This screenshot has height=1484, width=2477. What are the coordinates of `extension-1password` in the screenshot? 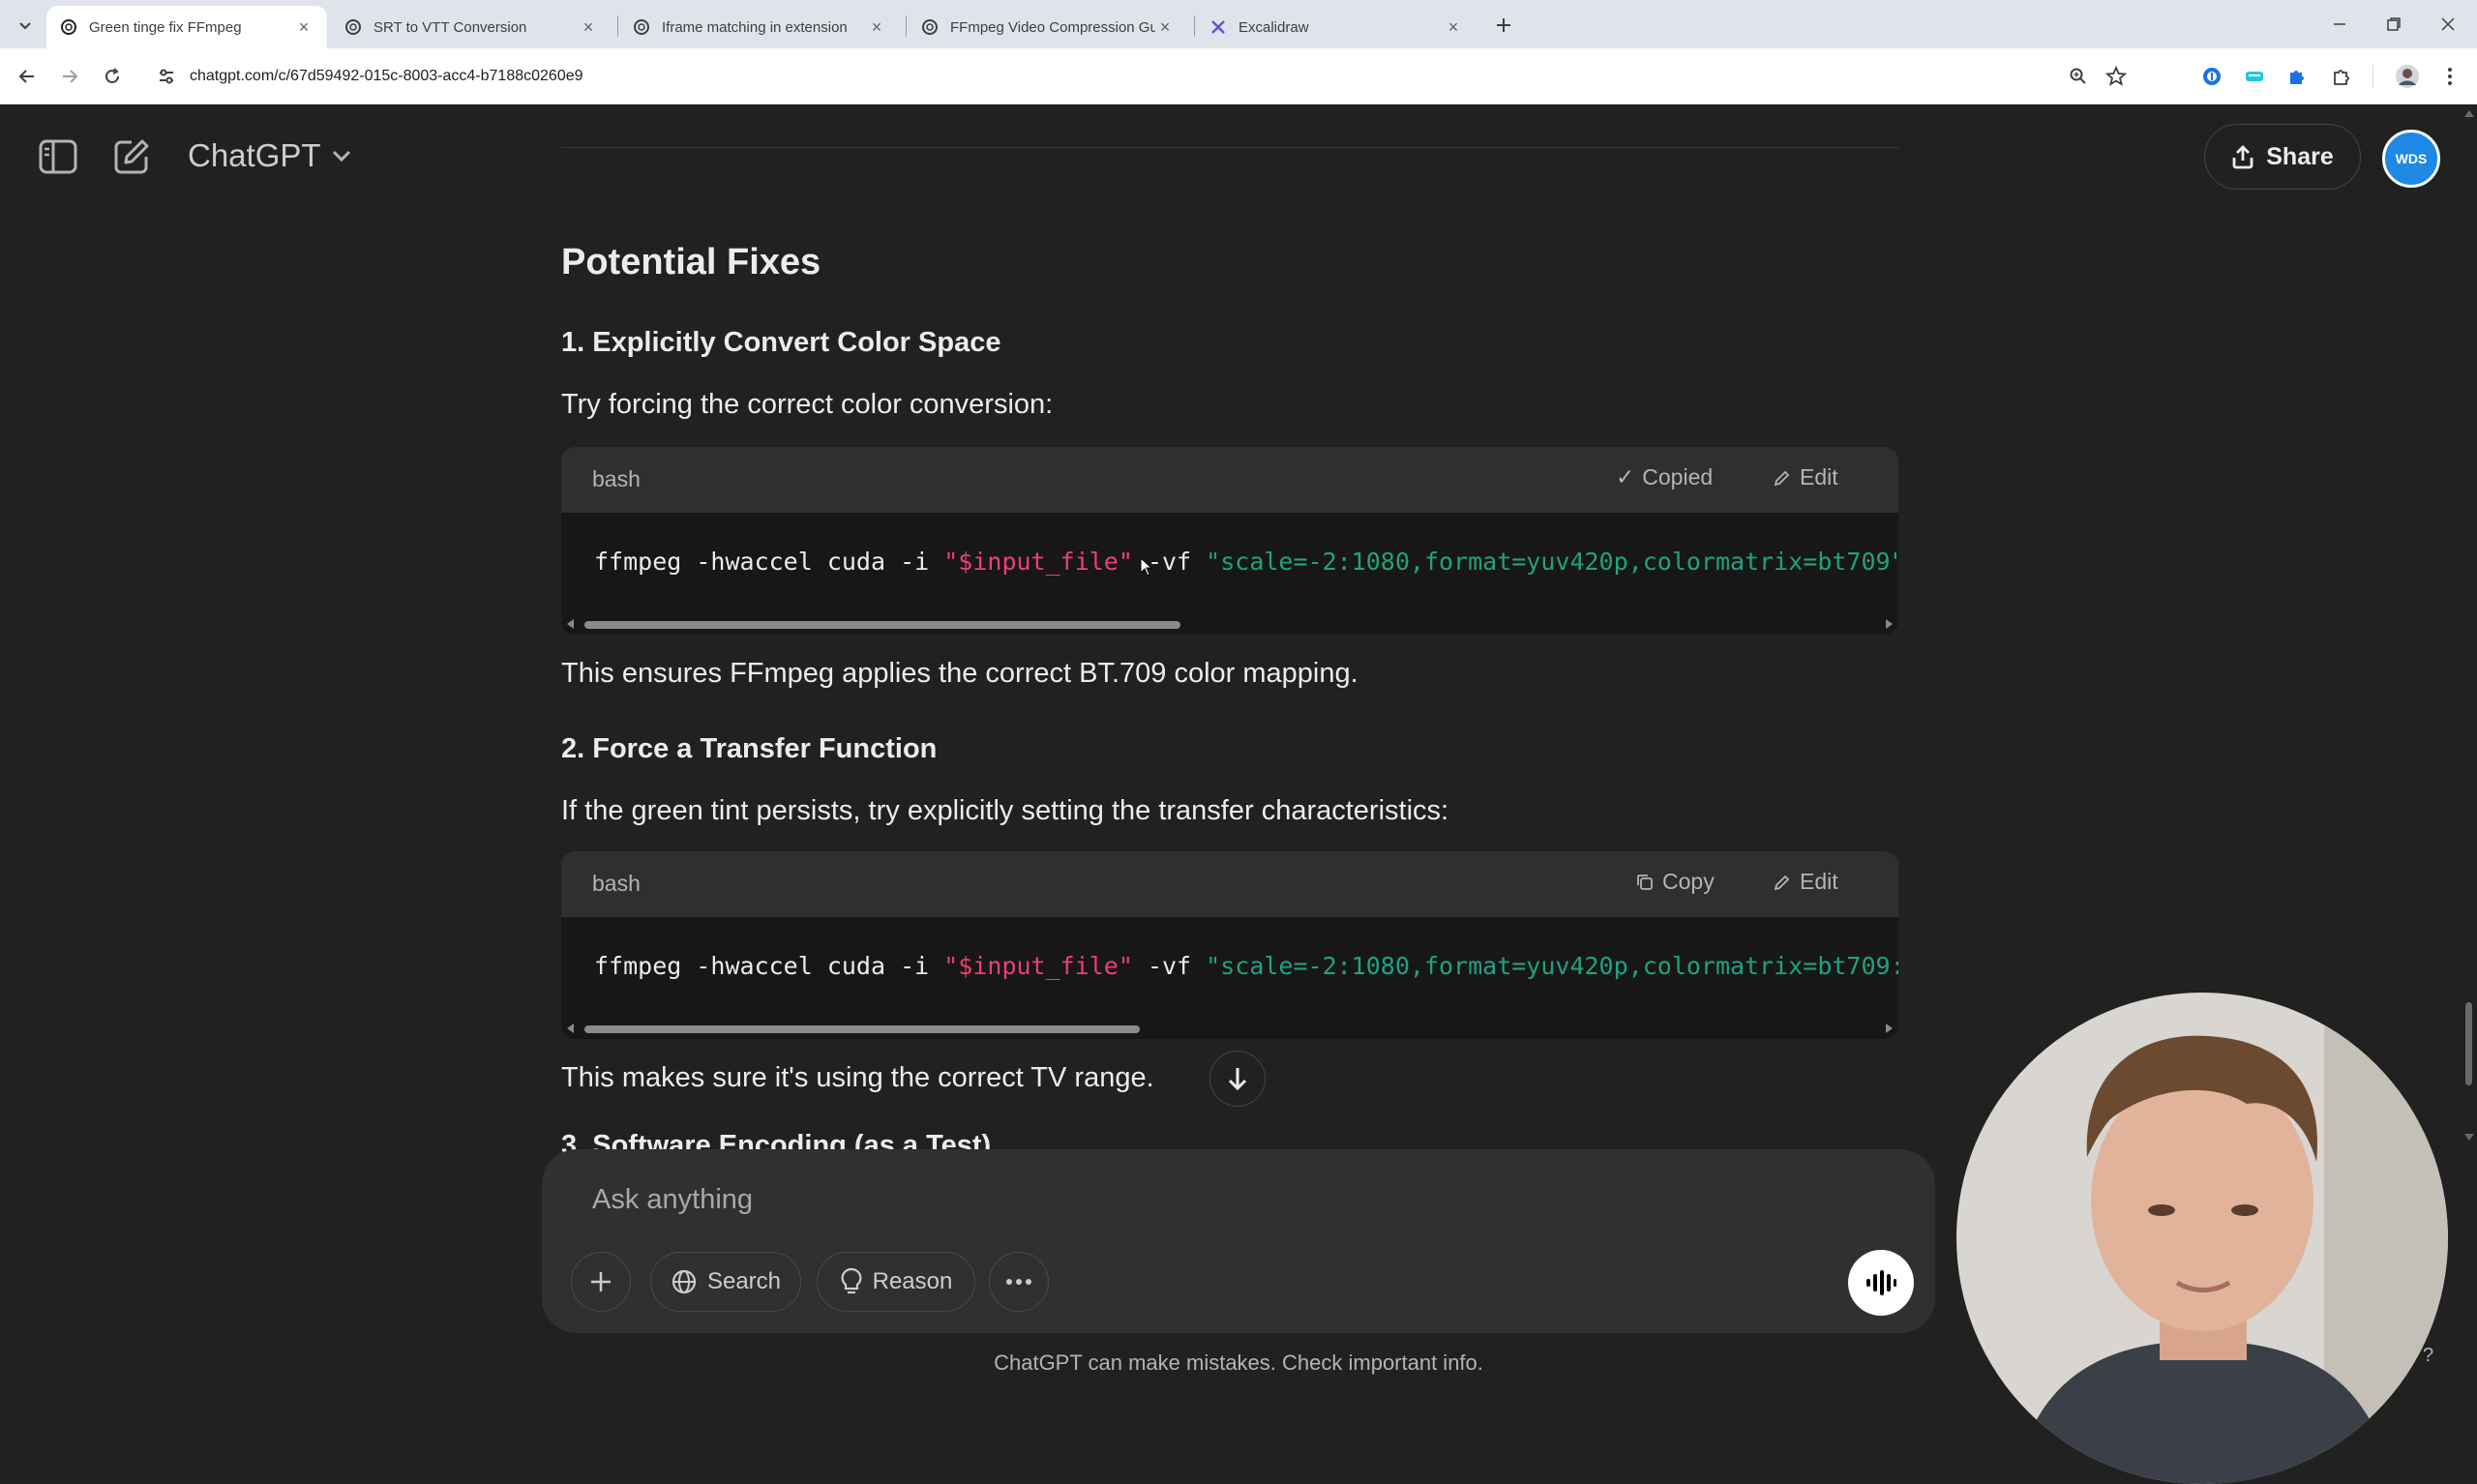 It's located at (2211, 76).